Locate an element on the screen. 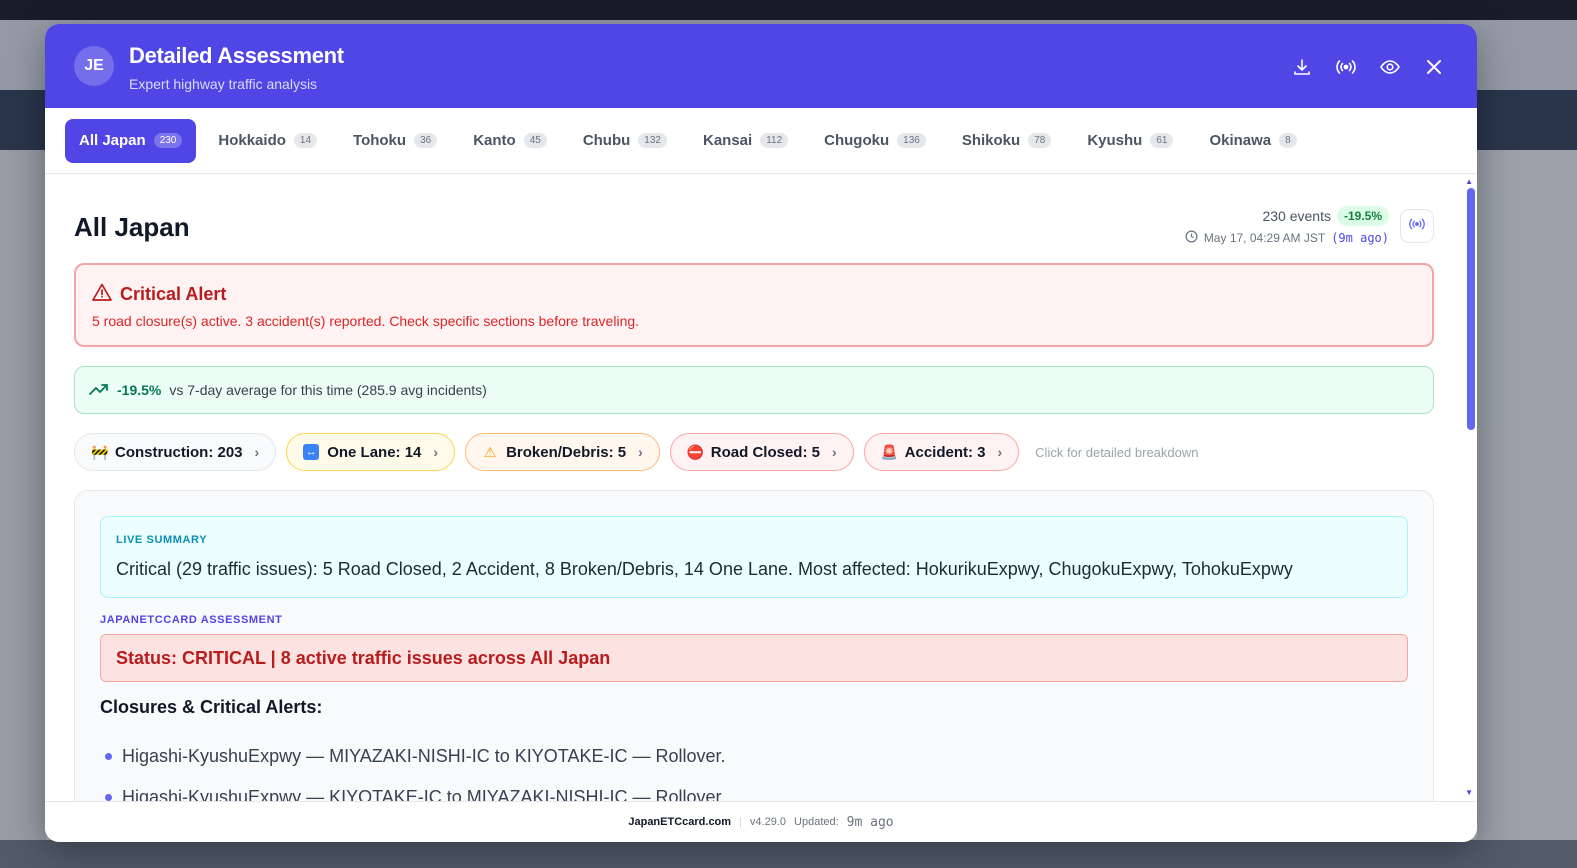 Image resolution: width=1577 pixels, height=868 pixels. tab-okinawa: Okinawa 8 is located at coordinates (1252, 141).